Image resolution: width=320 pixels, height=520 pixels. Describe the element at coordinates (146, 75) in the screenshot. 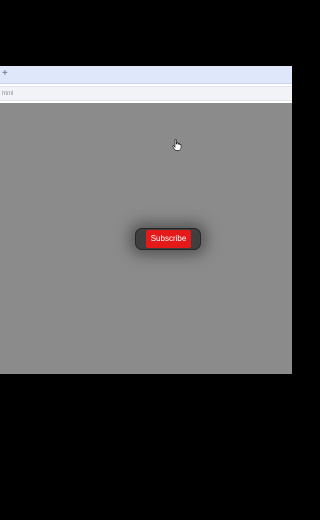

I see `browser-tab-bar: +` at that location.